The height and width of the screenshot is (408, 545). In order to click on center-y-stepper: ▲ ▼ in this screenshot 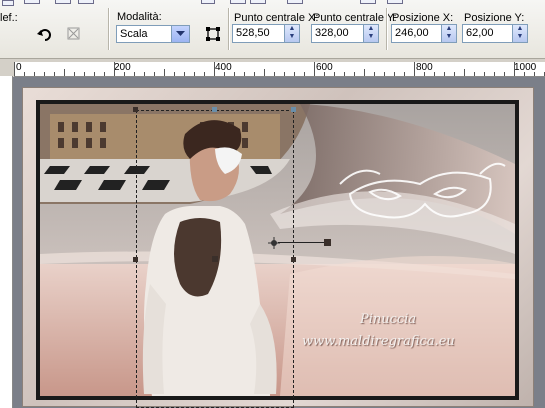, I will do `click(370, 33)`.